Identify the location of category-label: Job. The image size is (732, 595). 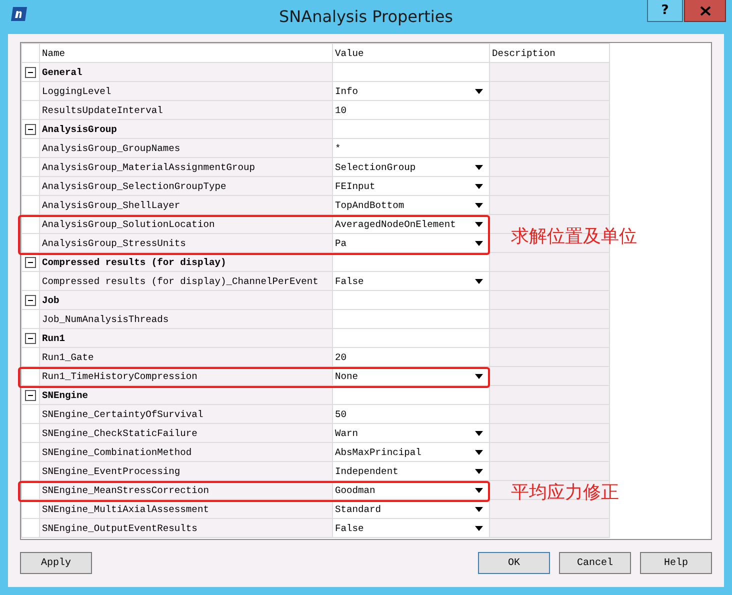
(186, 300).